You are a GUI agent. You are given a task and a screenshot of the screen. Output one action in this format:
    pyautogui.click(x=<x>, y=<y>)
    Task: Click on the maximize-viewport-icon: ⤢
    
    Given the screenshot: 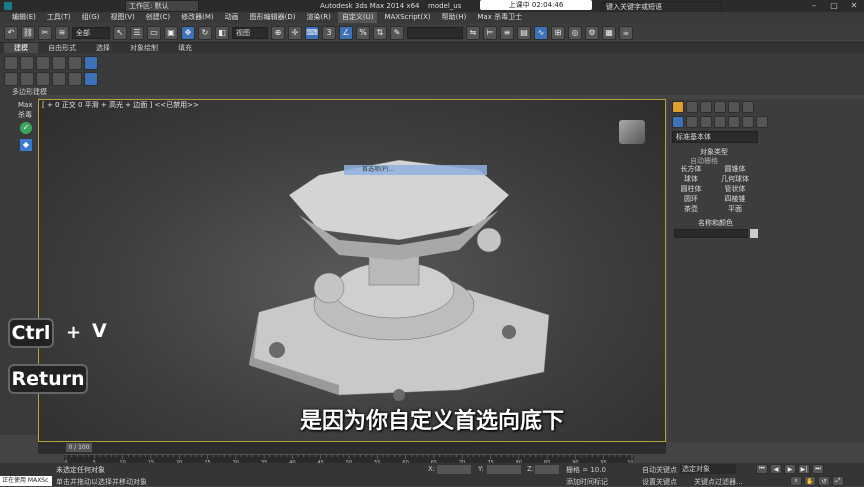 What is the action you would take?
    pyautogui.click(x=838, y=481)
    